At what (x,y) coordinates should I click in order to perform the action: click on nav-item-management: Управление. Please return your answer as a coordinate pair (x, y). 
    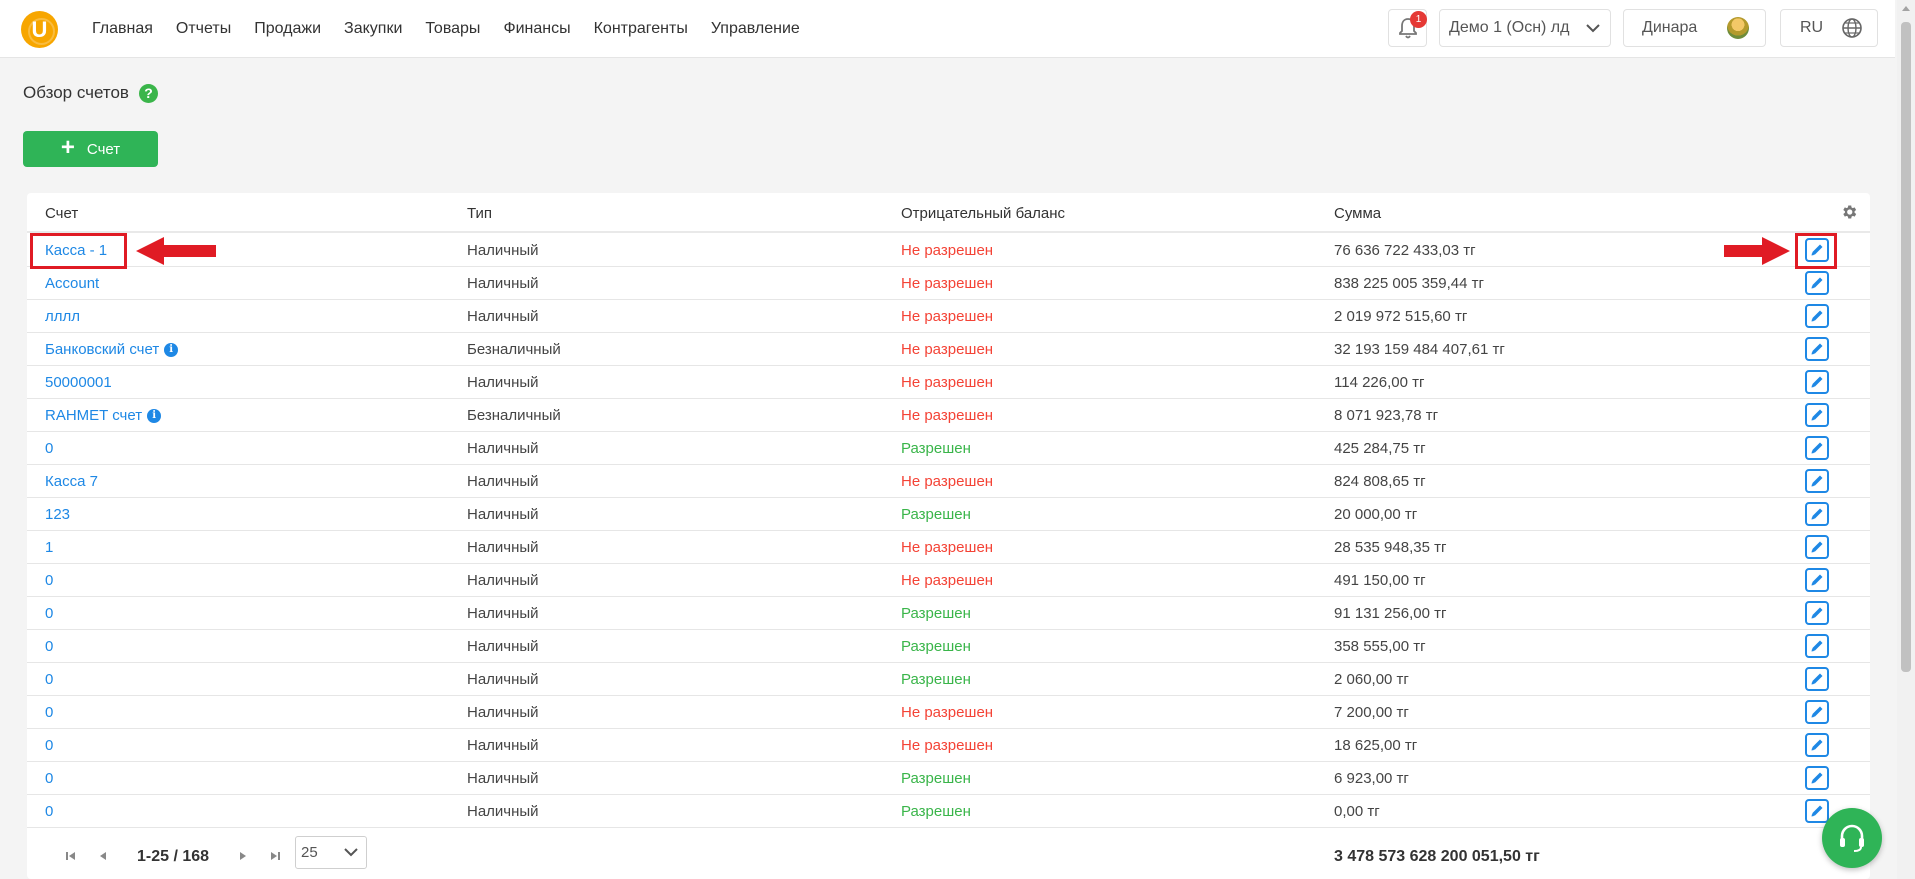
    Looking at the image, I should click on (755, 29).